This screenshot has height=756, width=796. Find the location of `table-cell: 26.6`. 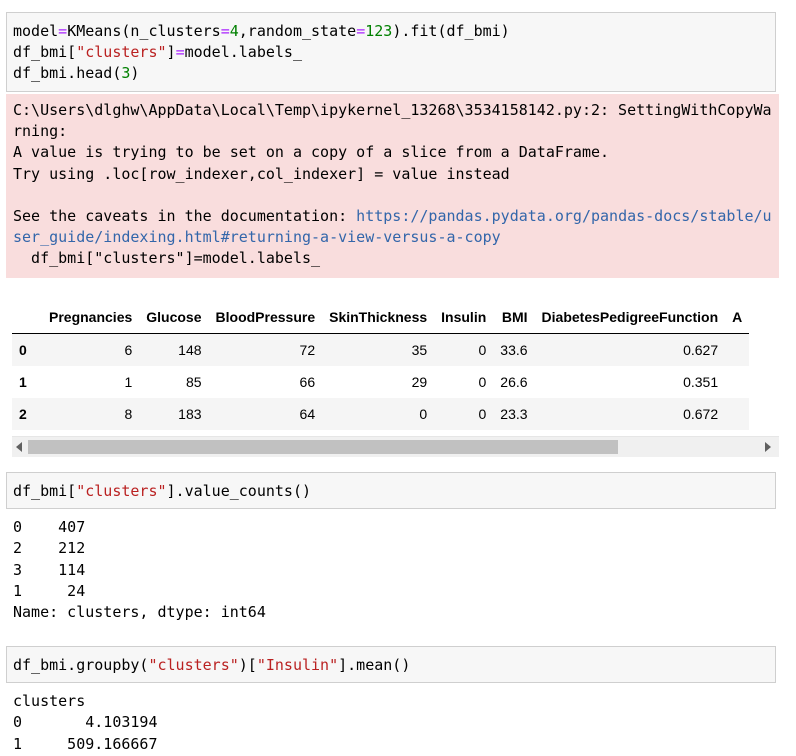

table-cell: 26.6 is located at coordinates (514, 382).